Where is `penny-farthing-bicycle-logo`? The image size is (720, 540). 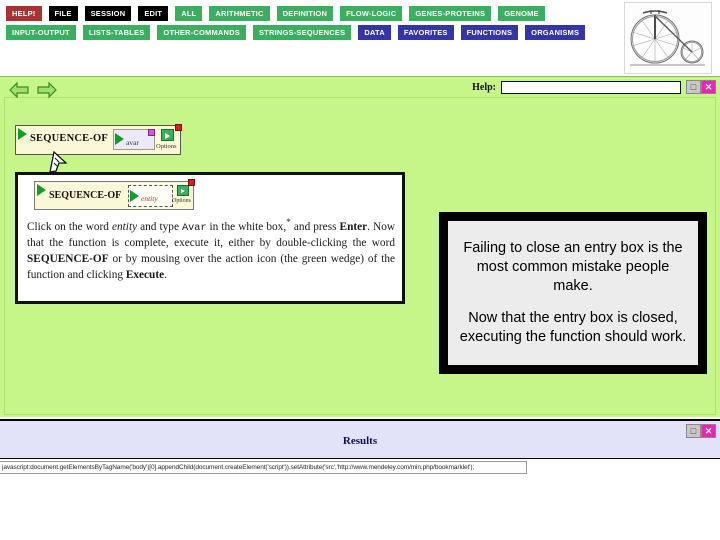
penny-farthing-bicycle-logo is located at coordinates (668, 38).